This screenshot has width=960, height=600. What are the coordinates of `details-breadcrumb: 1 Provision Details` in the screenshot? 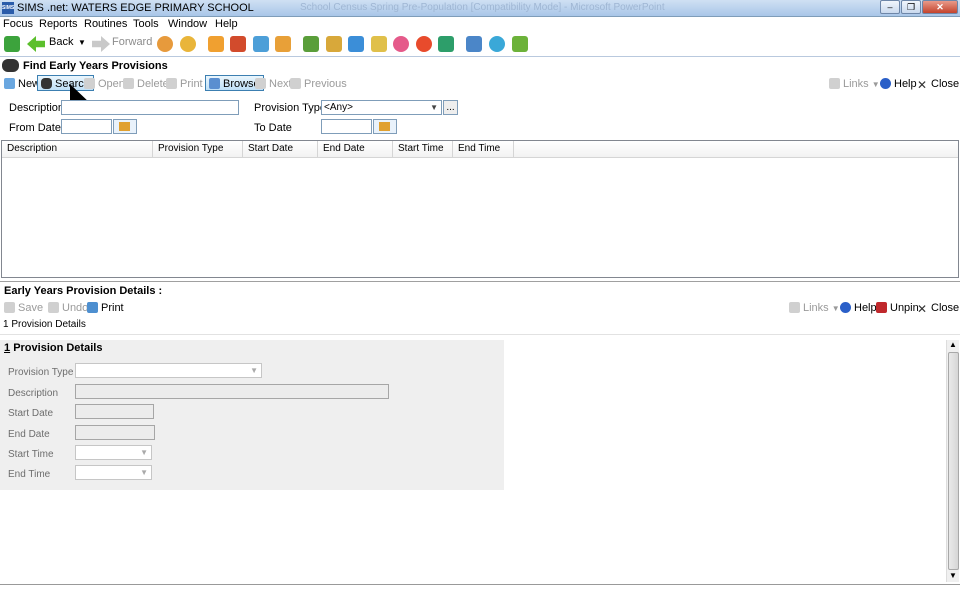 It's located at (44, 324).